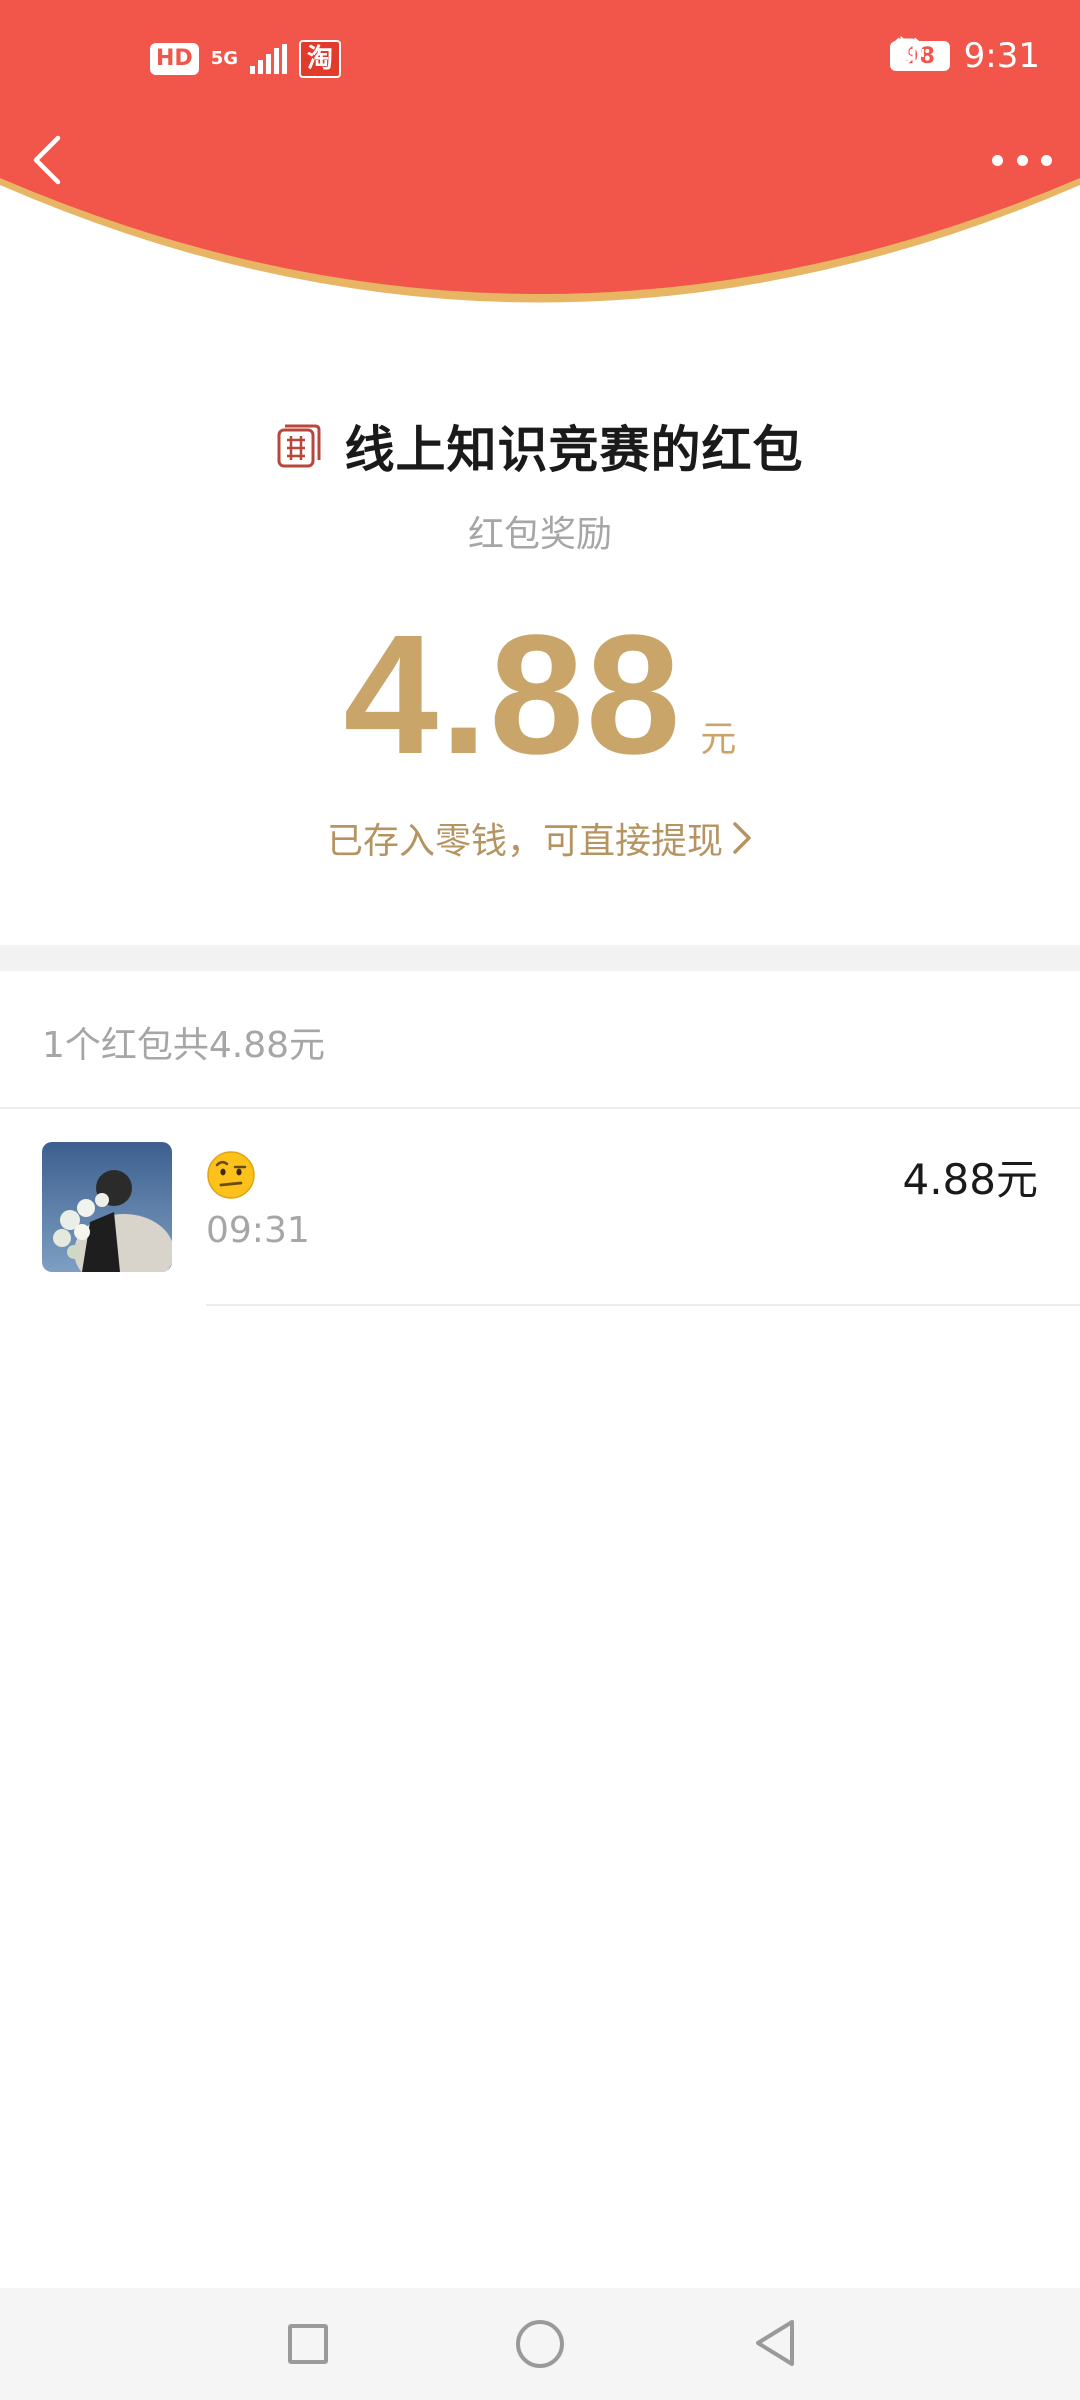 Image resolution: width=1080 pixels, height=2400 pixels. I want to click on status-right: 98 9:31, so click(964, 56).